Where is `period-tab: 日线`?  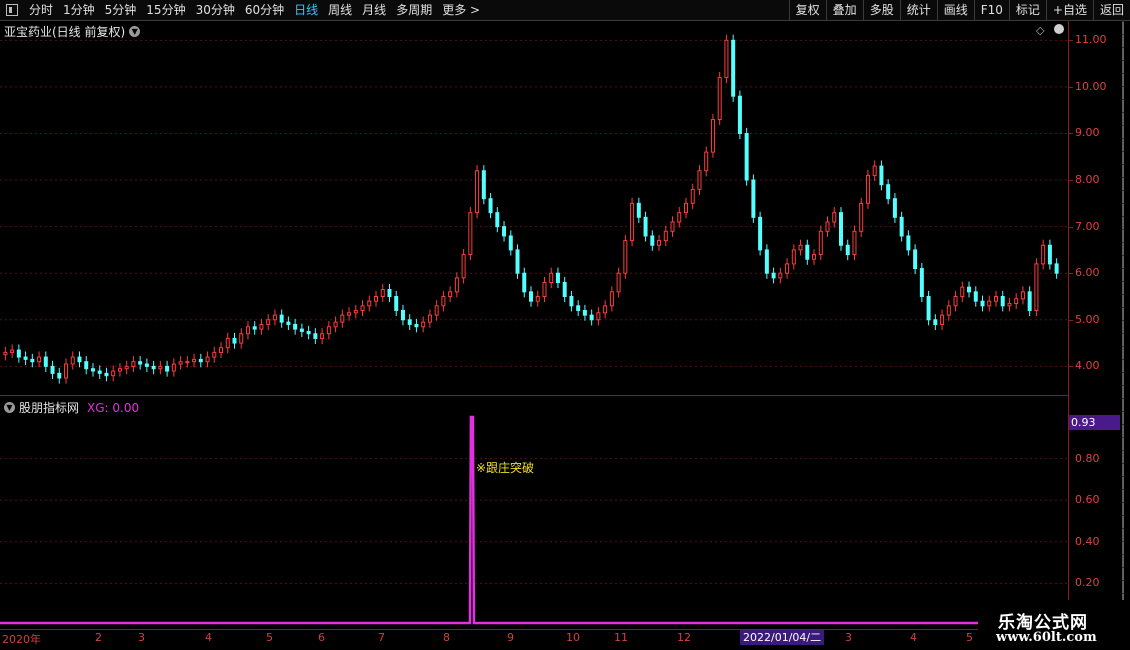 period-tab: 日线 is located at coordinates (306, 10).